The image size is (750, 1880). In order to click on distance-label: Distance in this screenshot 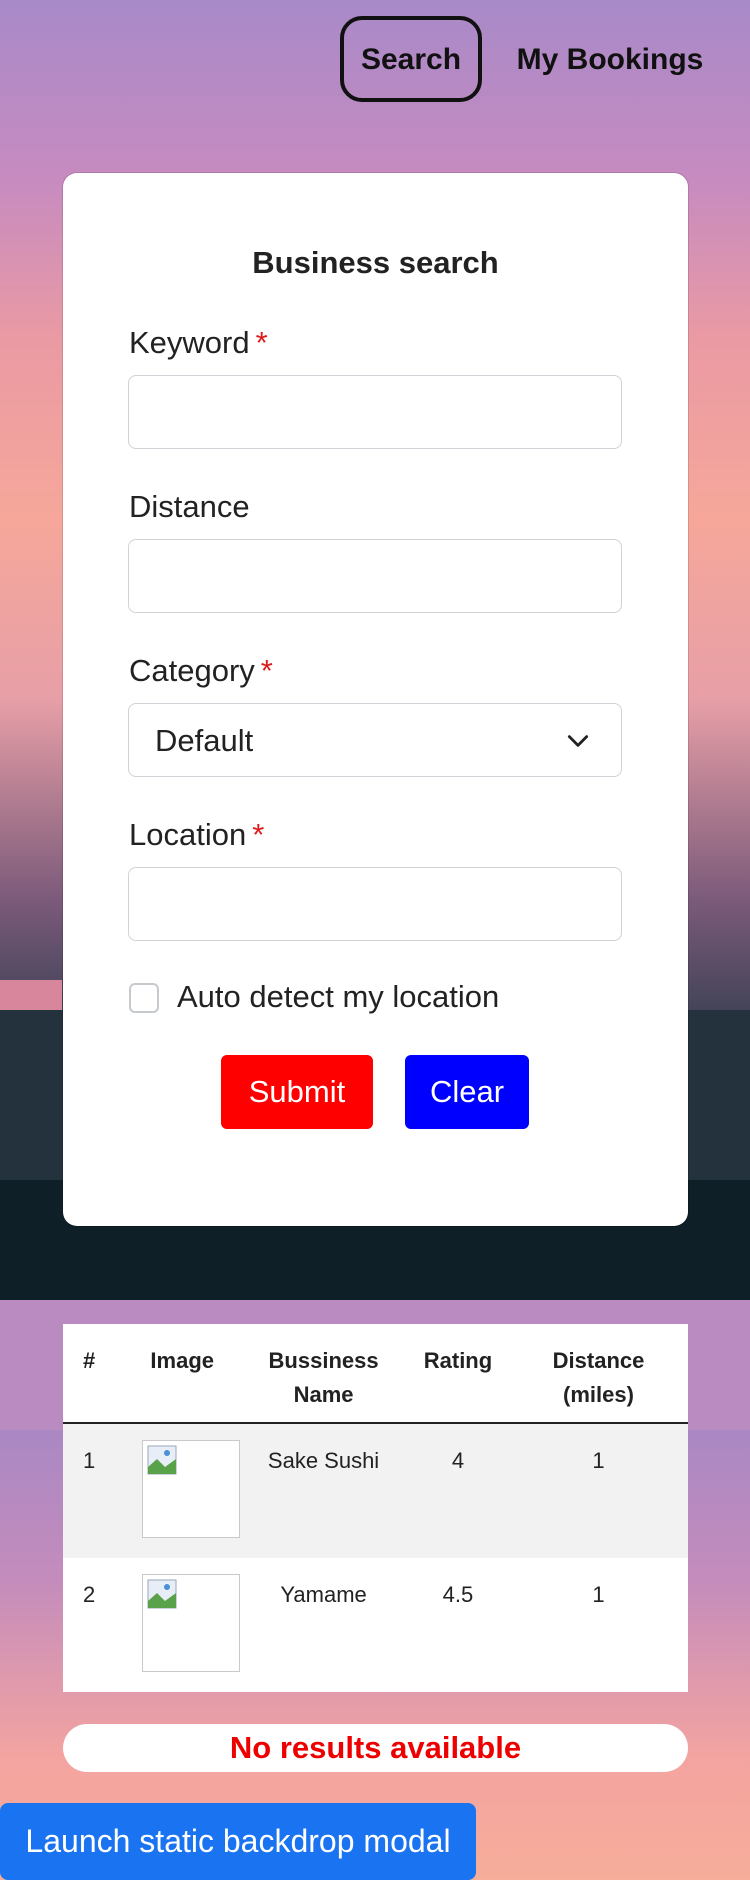, I will do `click(189, 506)`.